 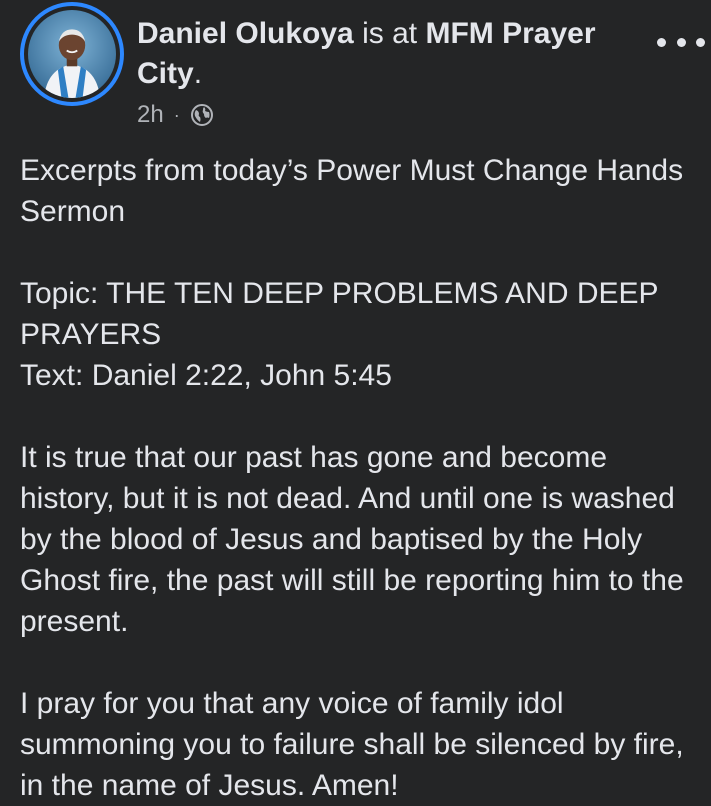 What do you see at coordinates (202, 115) in the screenshot?
I see `globe-icon` at bounding box center [202, 115].